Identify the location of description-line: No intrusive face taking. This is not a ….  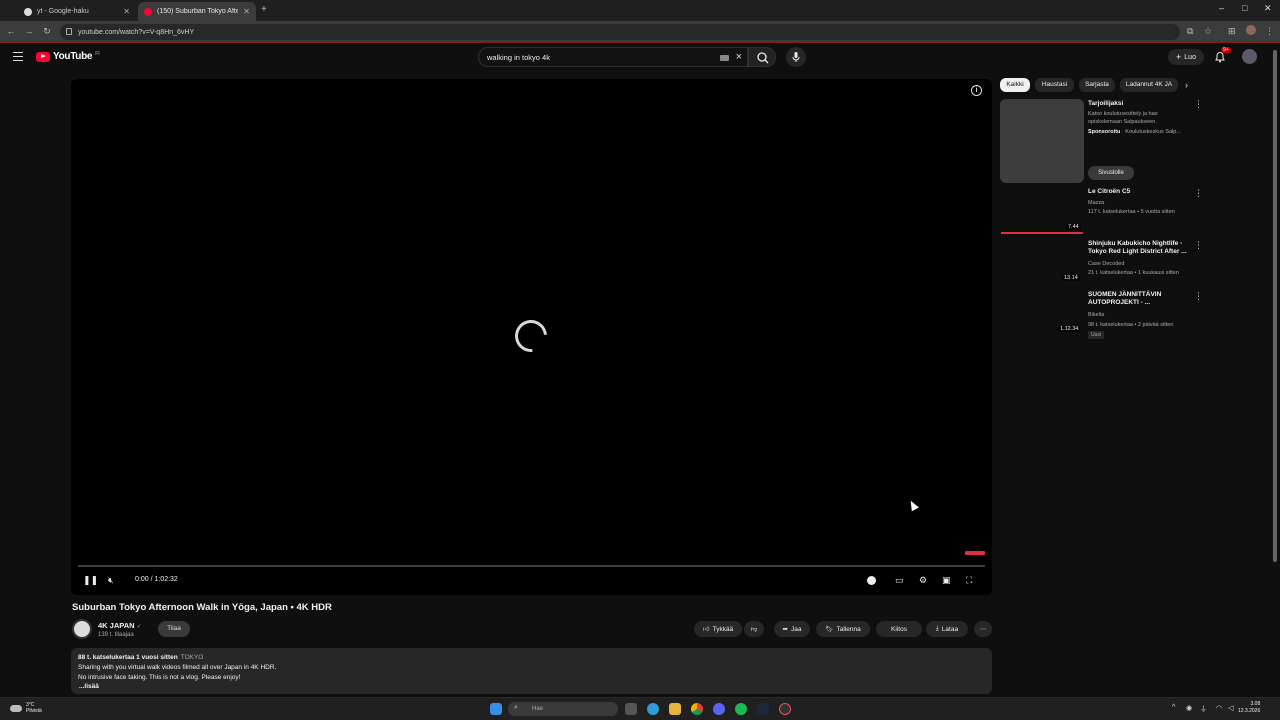
(159, 677).